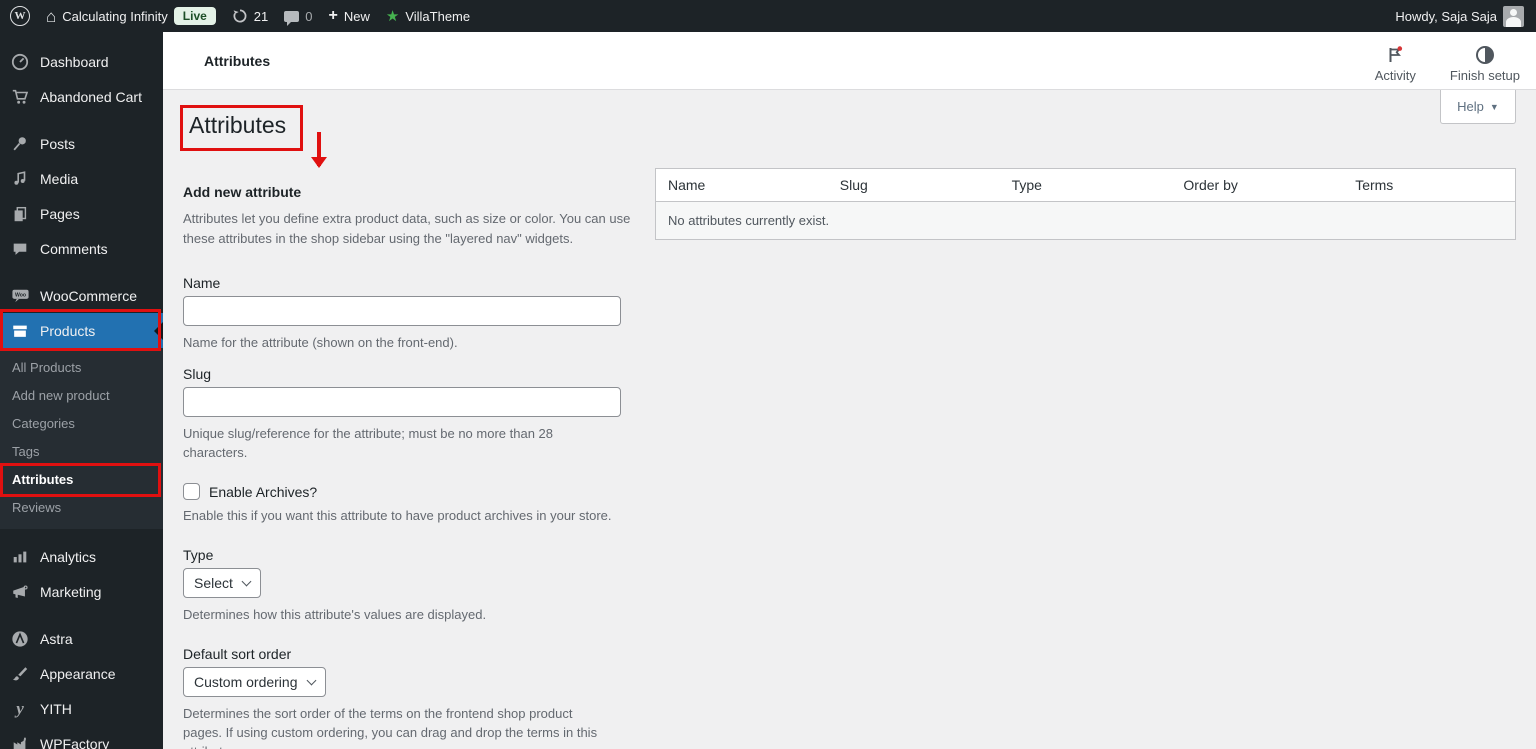 Image resolution: width=1536 pixels, height=749 pixels. I want to click on submenu-item-add-new-product: Add new product, so click(81, 395).